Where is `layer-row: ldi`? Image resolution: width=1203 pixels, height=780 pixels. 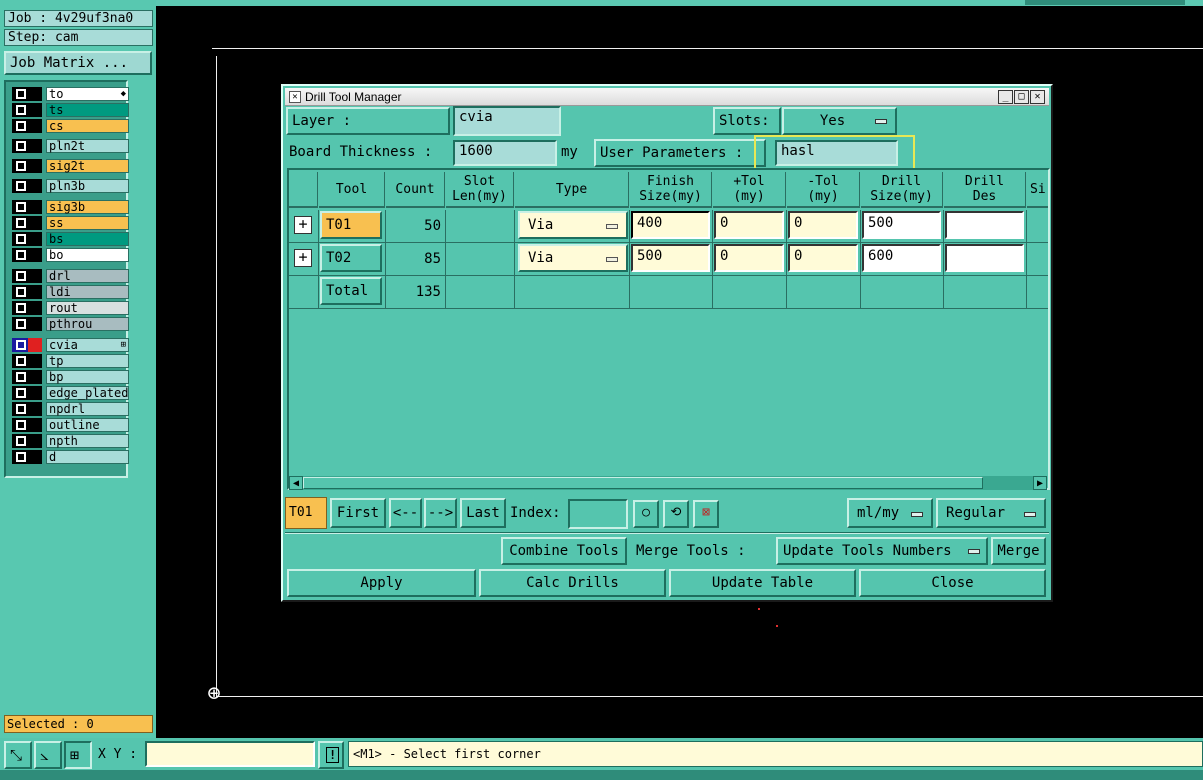
layer-row: ldi is located at coordinates (70, 291).